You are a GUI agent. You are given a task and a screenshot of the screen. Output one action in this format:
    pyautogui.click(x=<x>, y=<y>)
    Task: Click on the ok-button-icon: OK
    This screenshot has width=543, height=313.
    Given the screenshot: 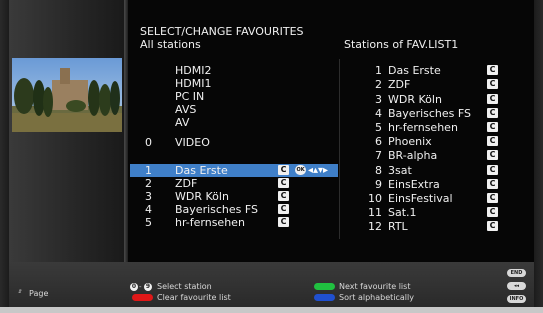 What is the action you would take?
    pyautogui.click(x=300, y=170)
    